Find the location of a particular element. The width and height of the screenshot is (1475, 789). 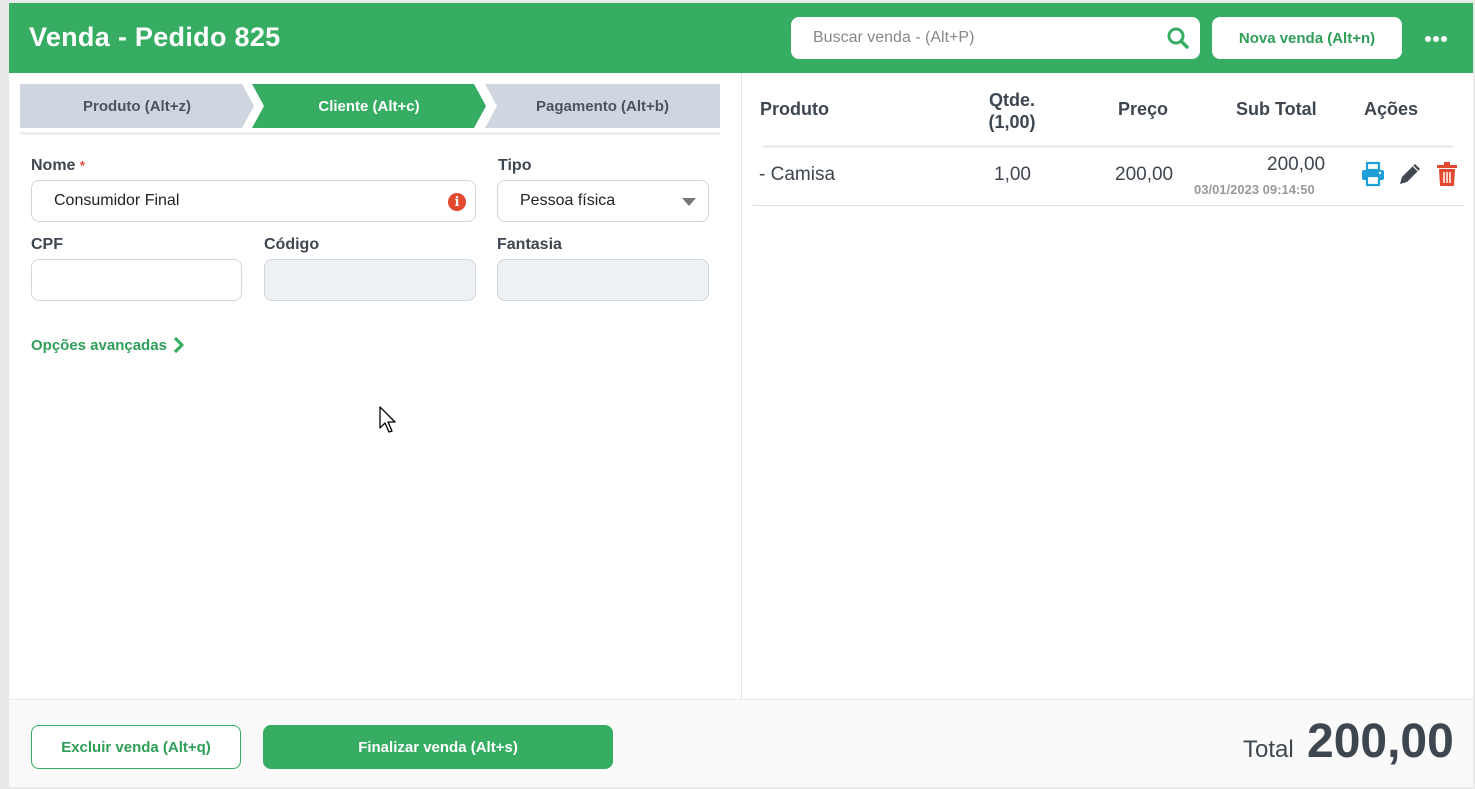

info-icon: i is located at coordinates (457, 202).